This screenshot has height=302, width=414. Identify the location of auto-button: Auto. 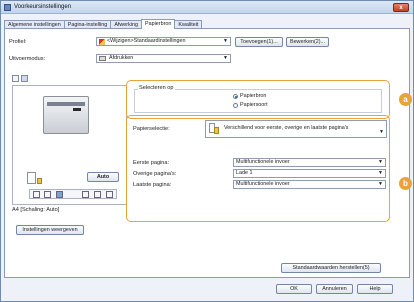
(103, 177).